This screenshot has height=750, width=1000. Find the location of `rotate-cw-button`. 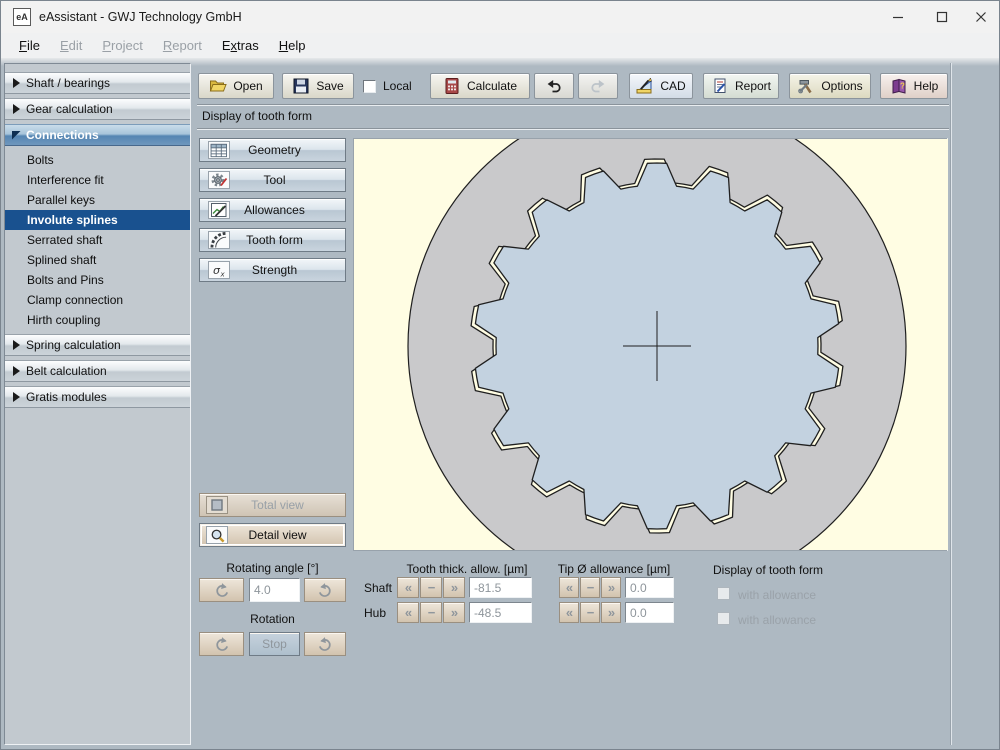

rotate-cw-button is located at coordinates (325, 644).